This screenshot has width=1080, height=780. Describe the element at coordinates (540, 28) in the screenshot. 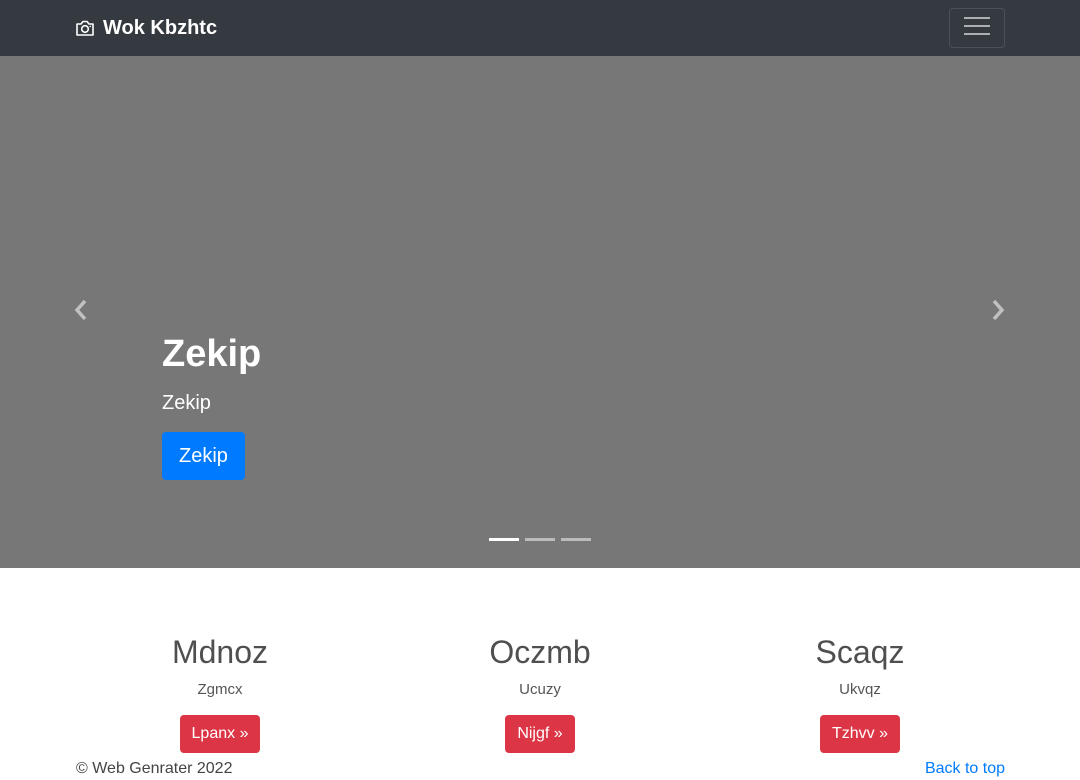

I see `navbar: Wok Kbzhtc` at that location.